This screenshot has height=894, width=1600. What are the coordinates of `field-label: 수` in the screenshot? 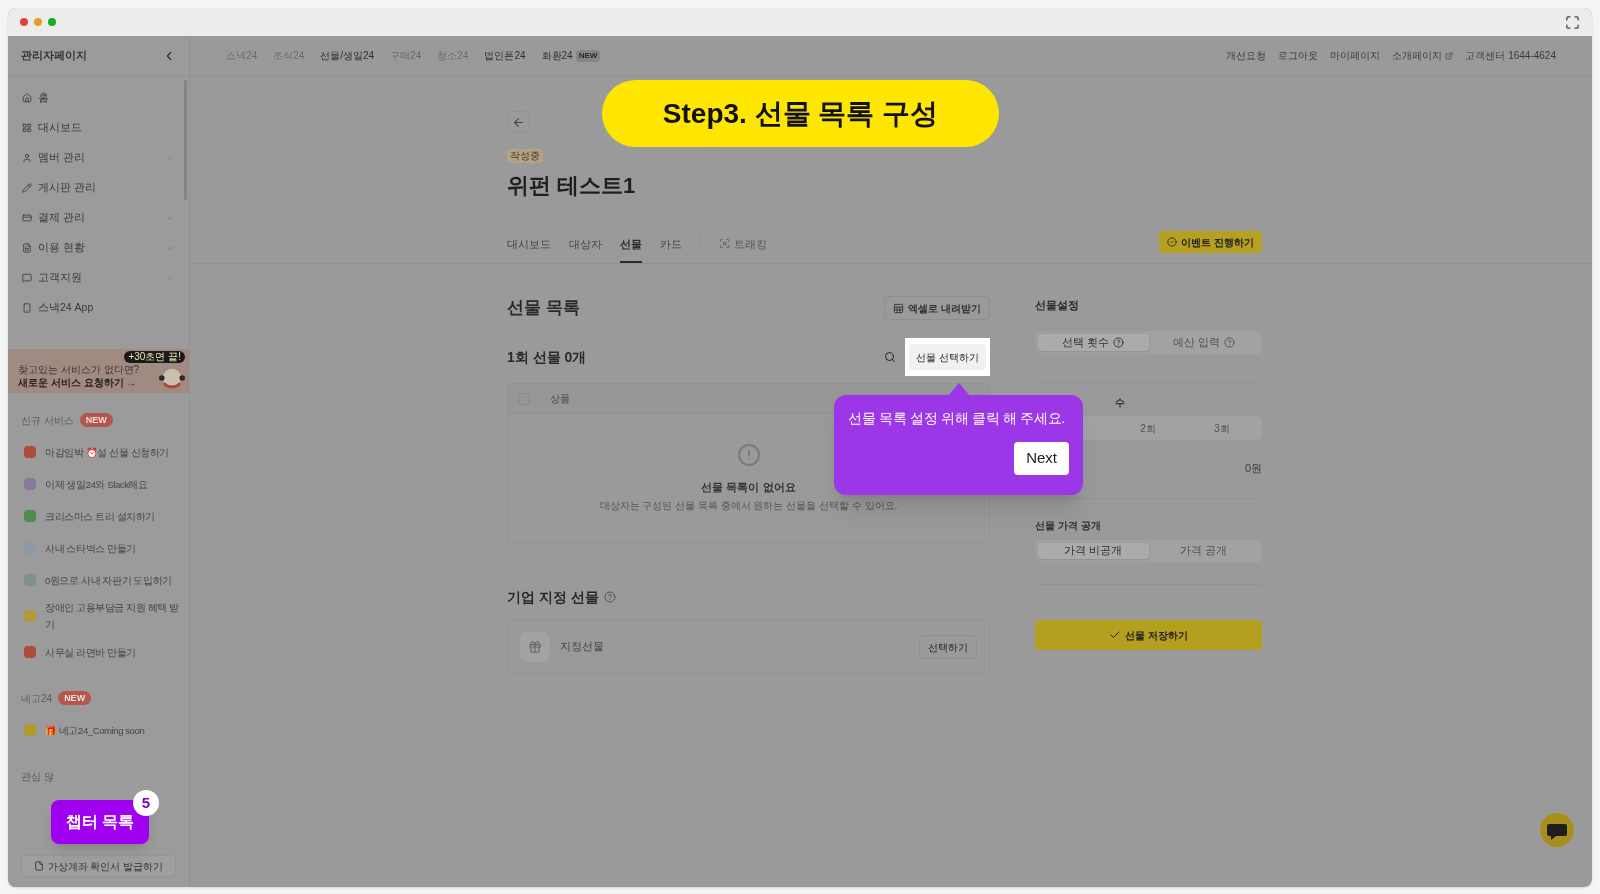 It's located at (1120, 403).